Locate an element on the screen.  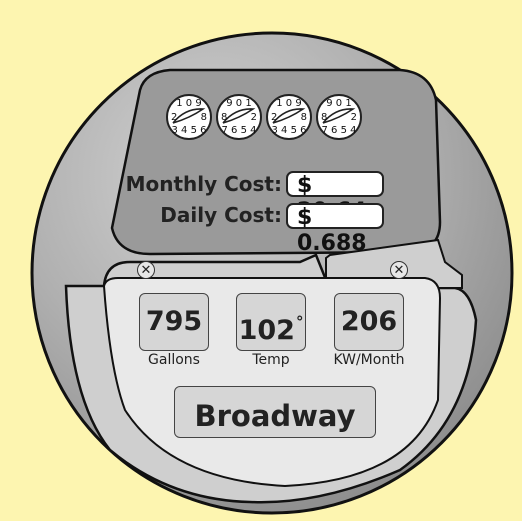
monthly-cost-label: Monthly Cost: is located at coordinates (203, 184).